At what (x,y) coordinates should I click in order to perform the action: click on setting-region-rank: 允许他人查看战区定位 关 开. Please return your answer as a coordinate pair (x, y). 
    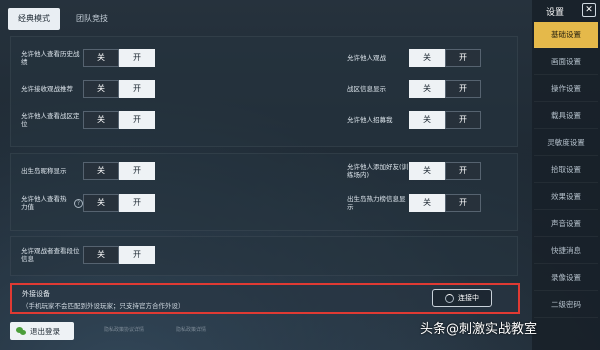
    Looking at the image, I should click on (88, 120).